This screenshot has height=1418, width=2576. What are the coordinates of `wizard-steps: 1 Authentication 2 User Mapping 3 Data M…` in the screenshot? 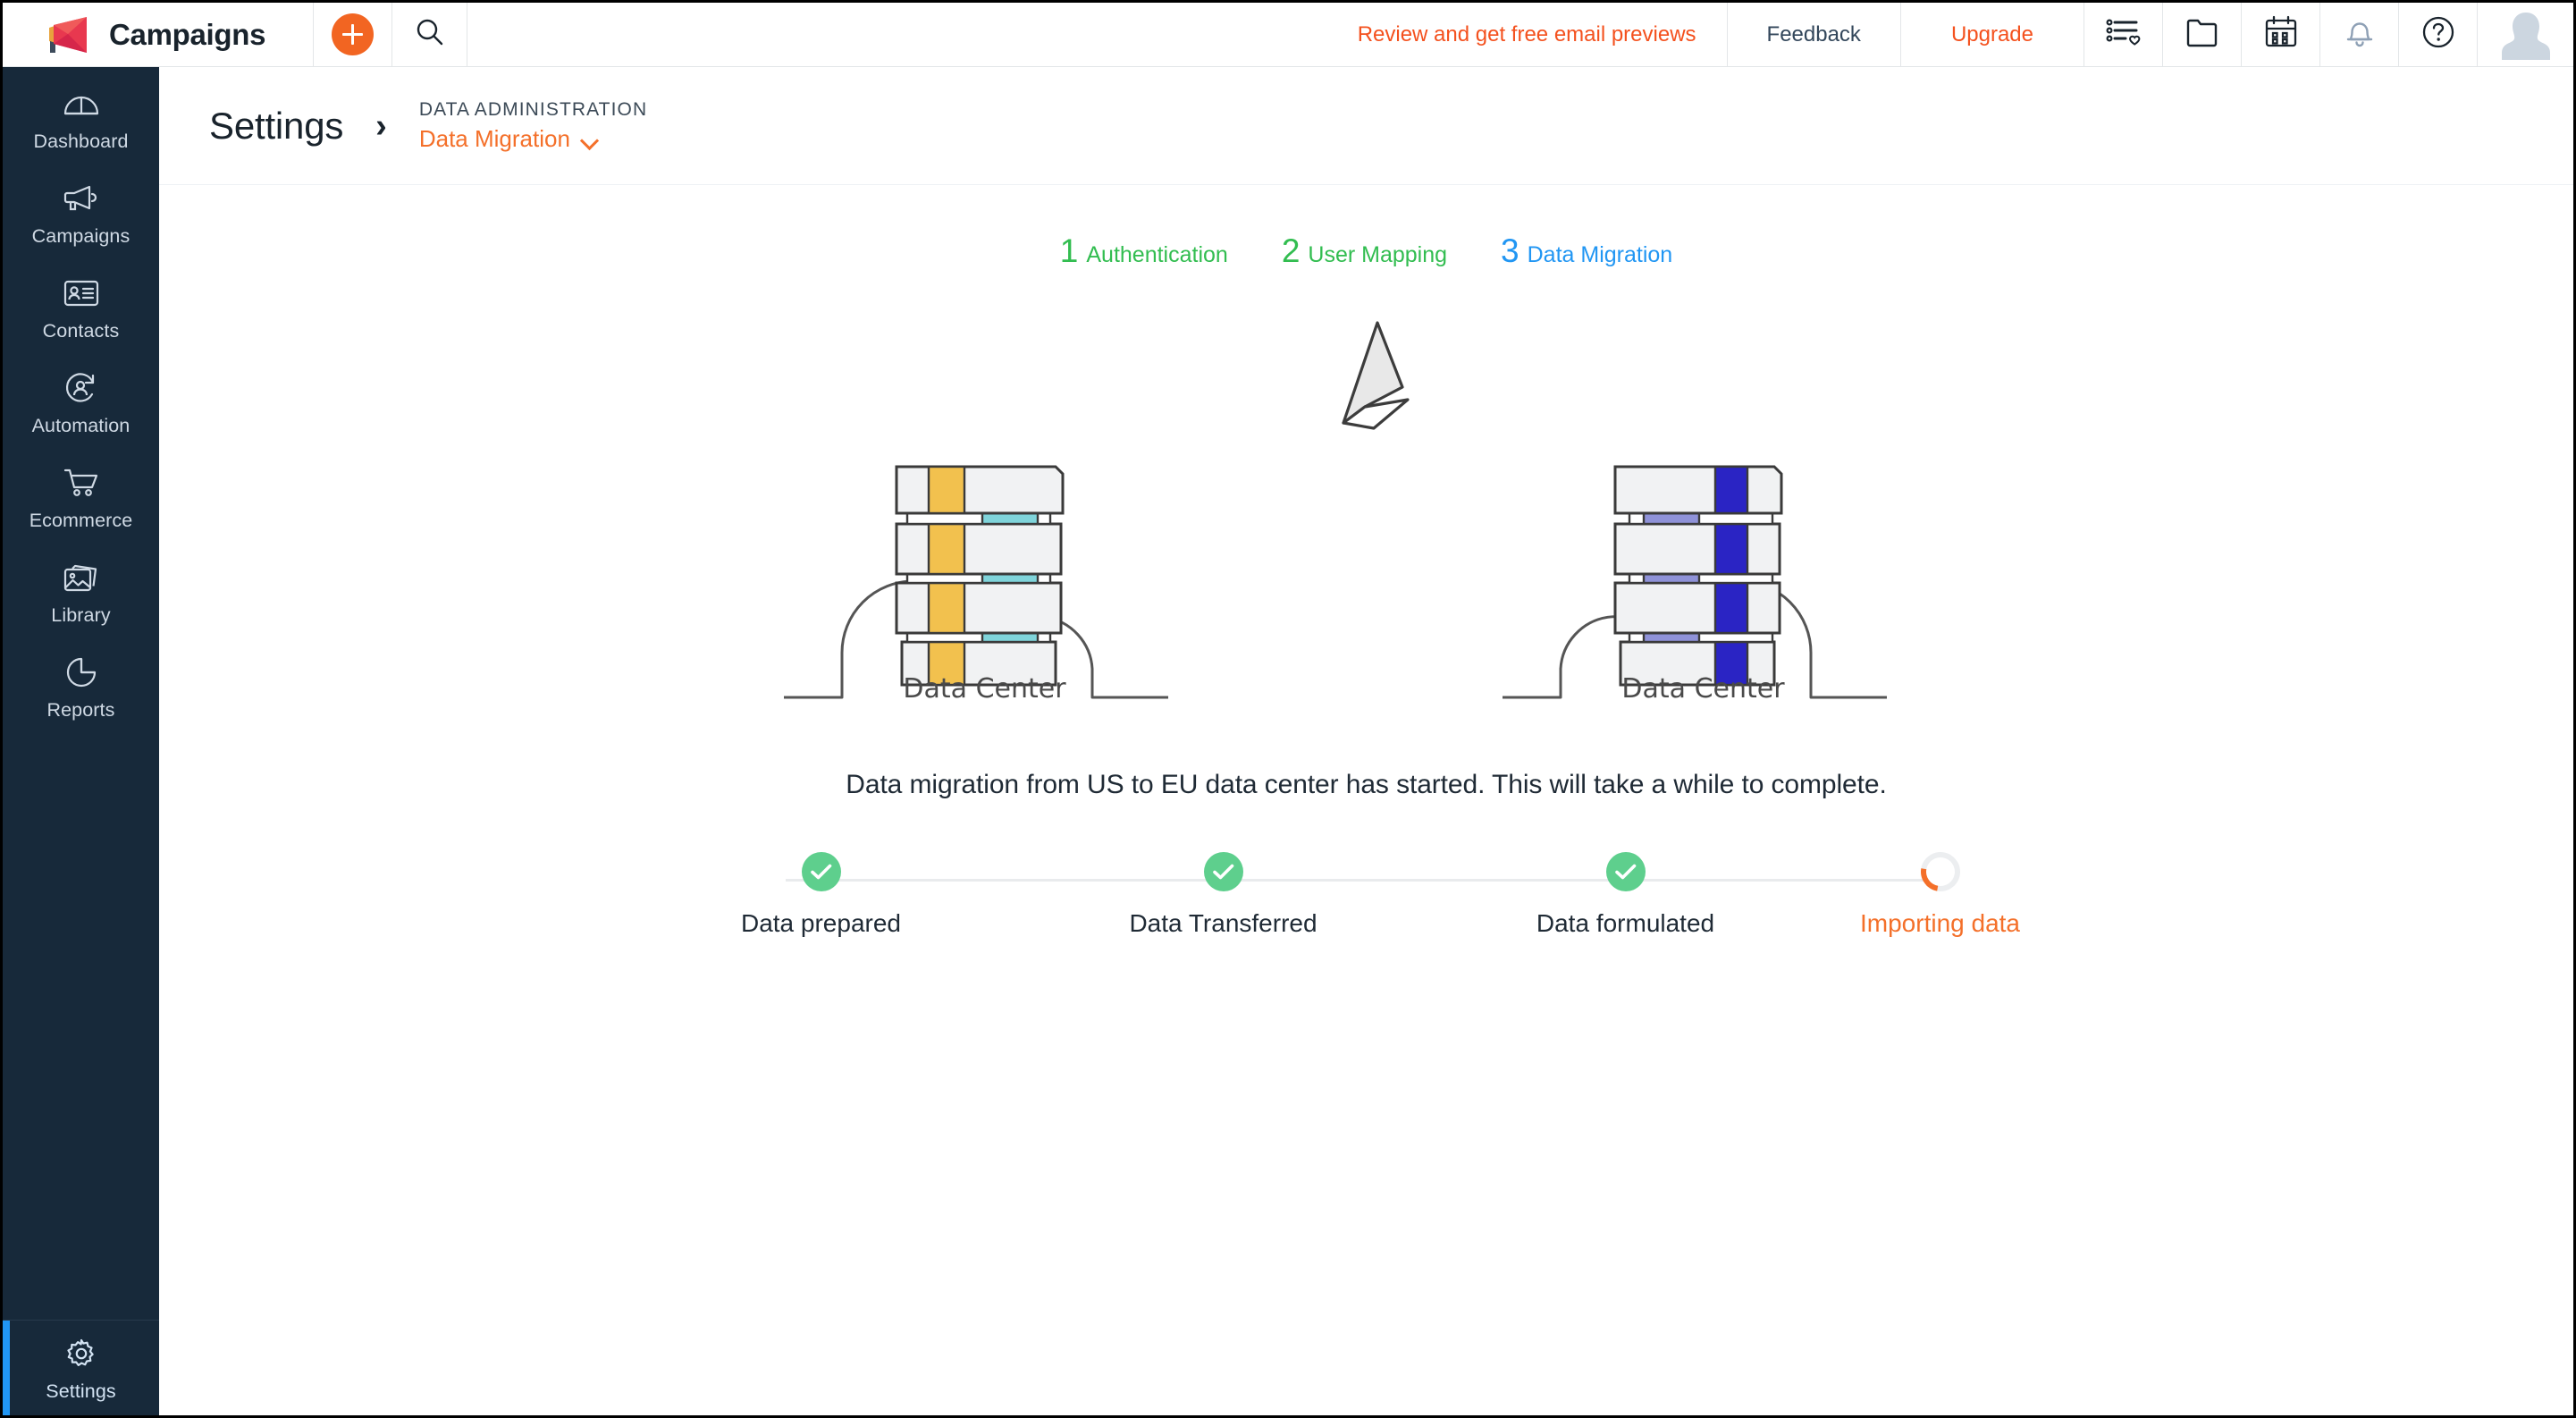 It's located at (1366, 250).